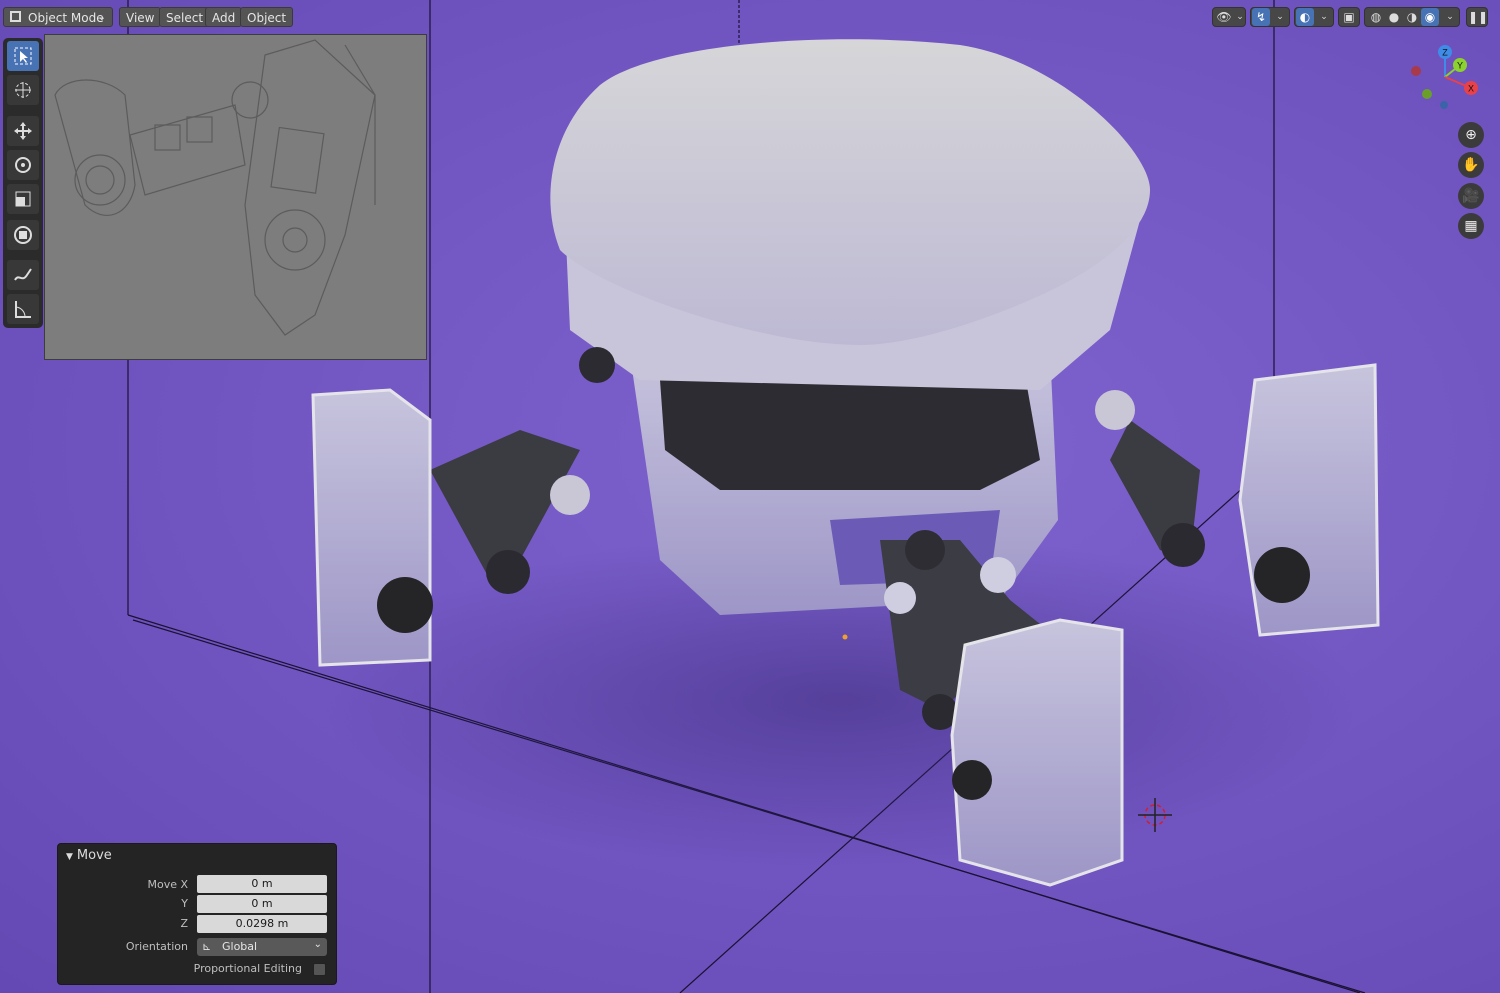 This screenshot has height=993, width=1500. I want to click on solid-shading-icon: ●, so click(1394, 17).